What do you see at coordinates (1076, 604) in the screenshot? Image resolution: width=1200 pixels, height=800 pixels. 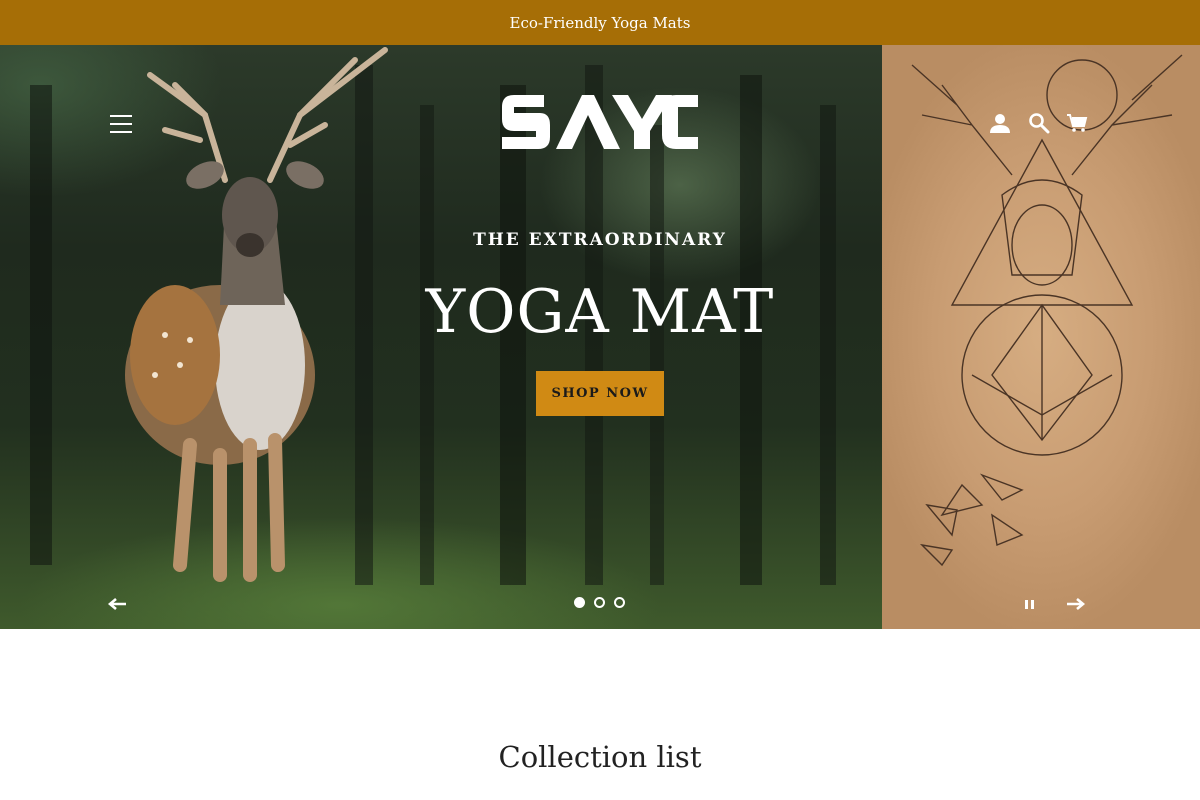 I see `arrow-right-icon` at bounding box center [1076, 604].